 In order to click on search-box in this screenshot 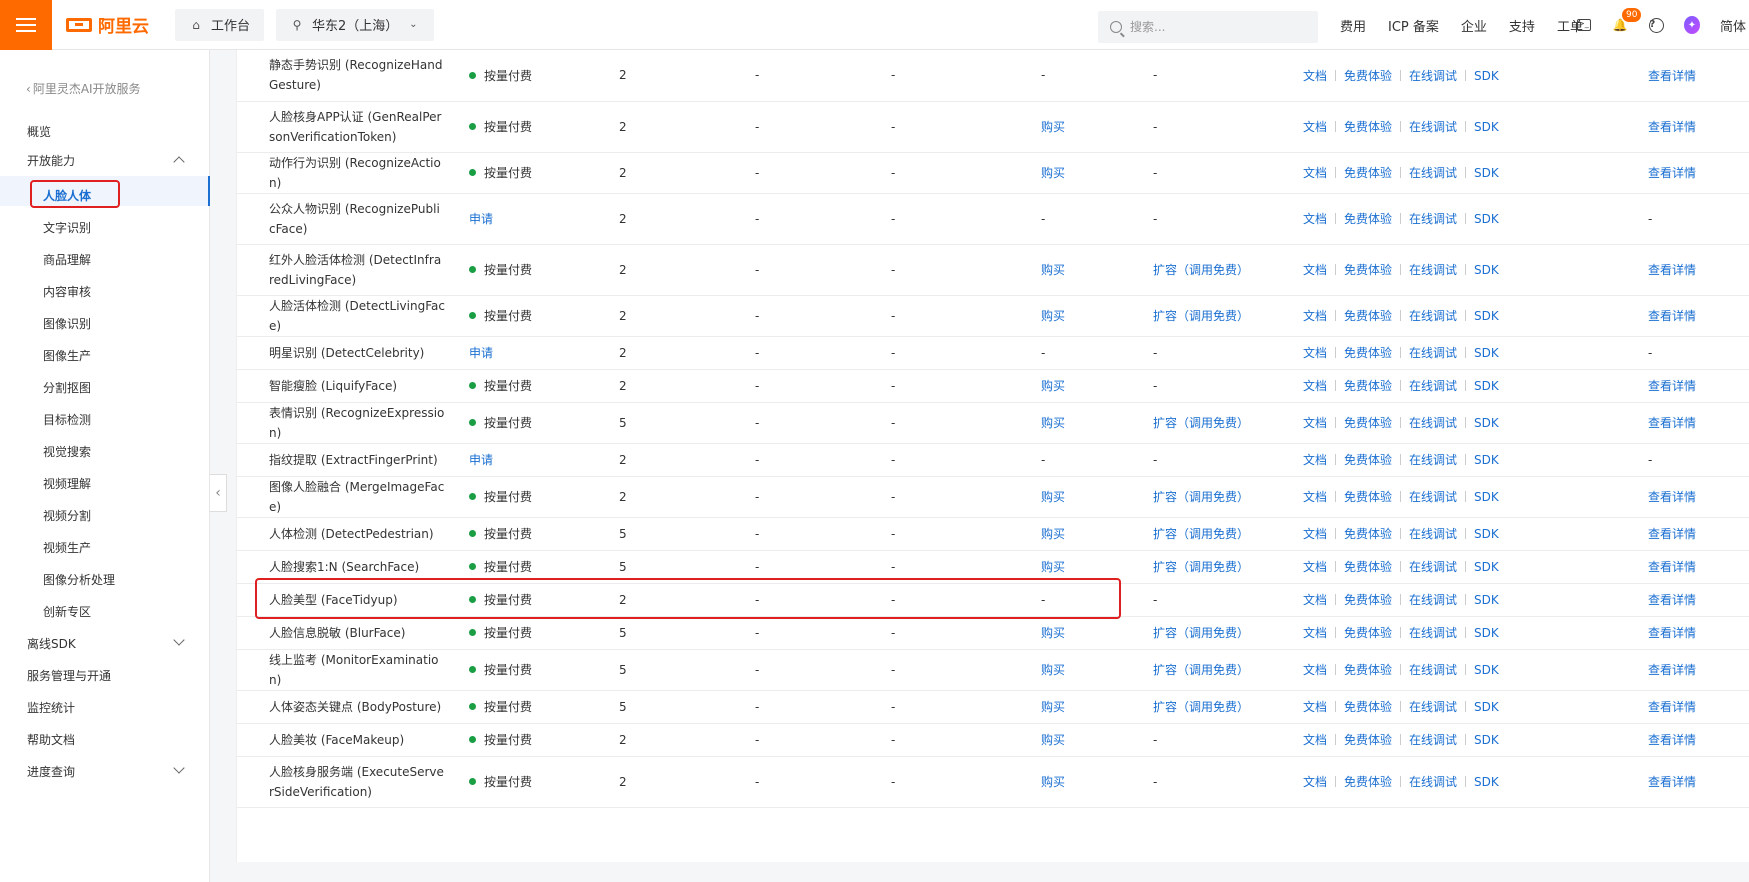, I will do `click(1208, 27)`.